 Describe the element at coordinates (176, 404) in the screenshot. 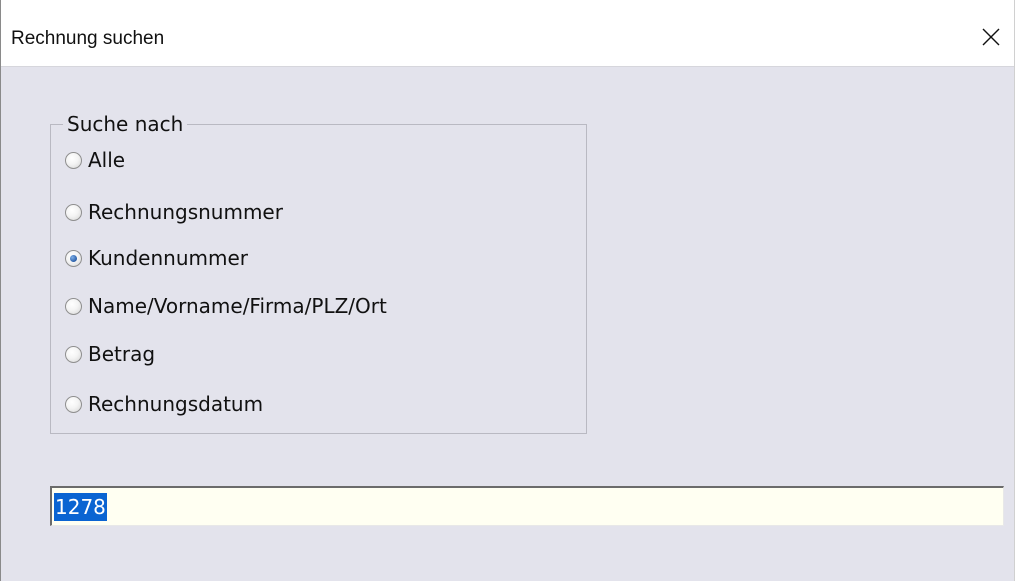

I see `radio-label: Rechnungsdatum` at that location.